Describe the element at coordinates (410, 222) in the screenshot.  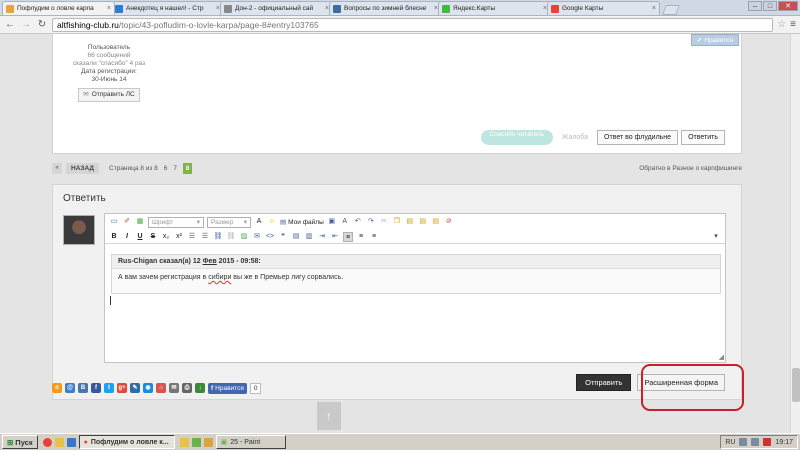
I see `paste-icon: ▤` at that location.